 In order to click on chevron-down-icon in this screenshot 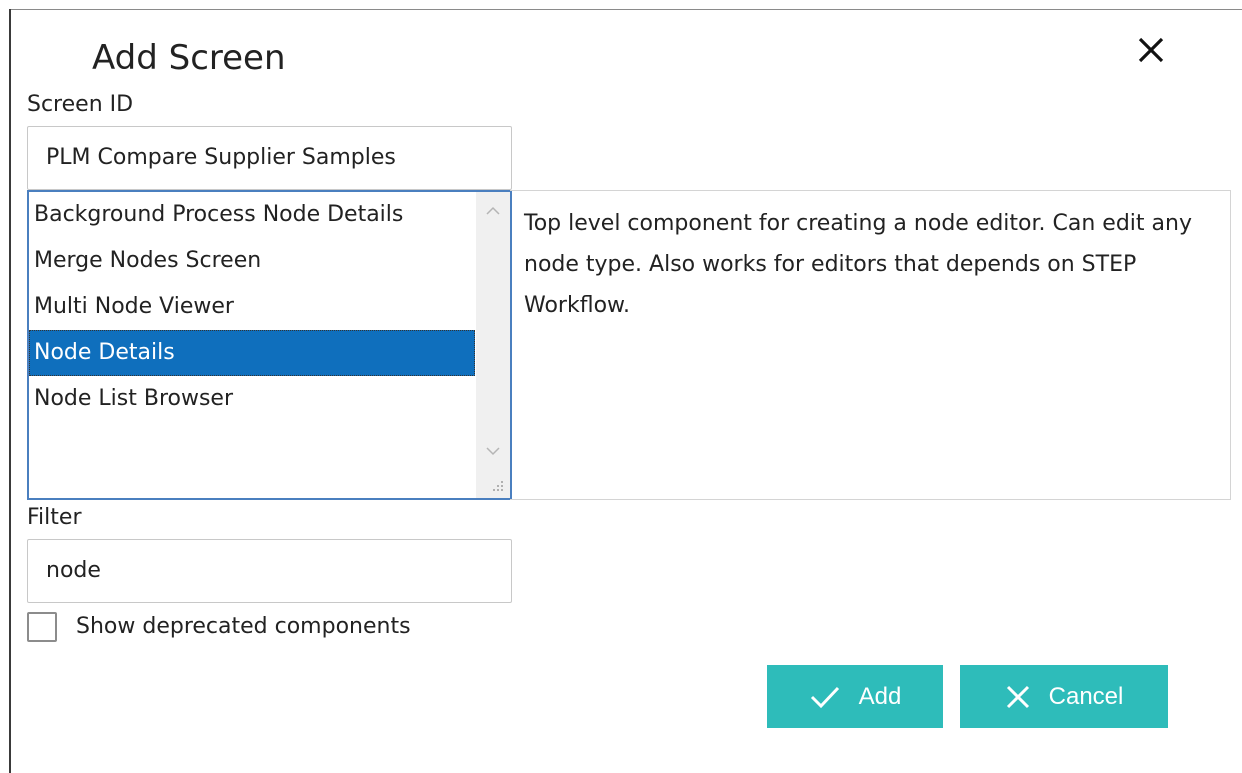, I will do `click(493, 451)`.